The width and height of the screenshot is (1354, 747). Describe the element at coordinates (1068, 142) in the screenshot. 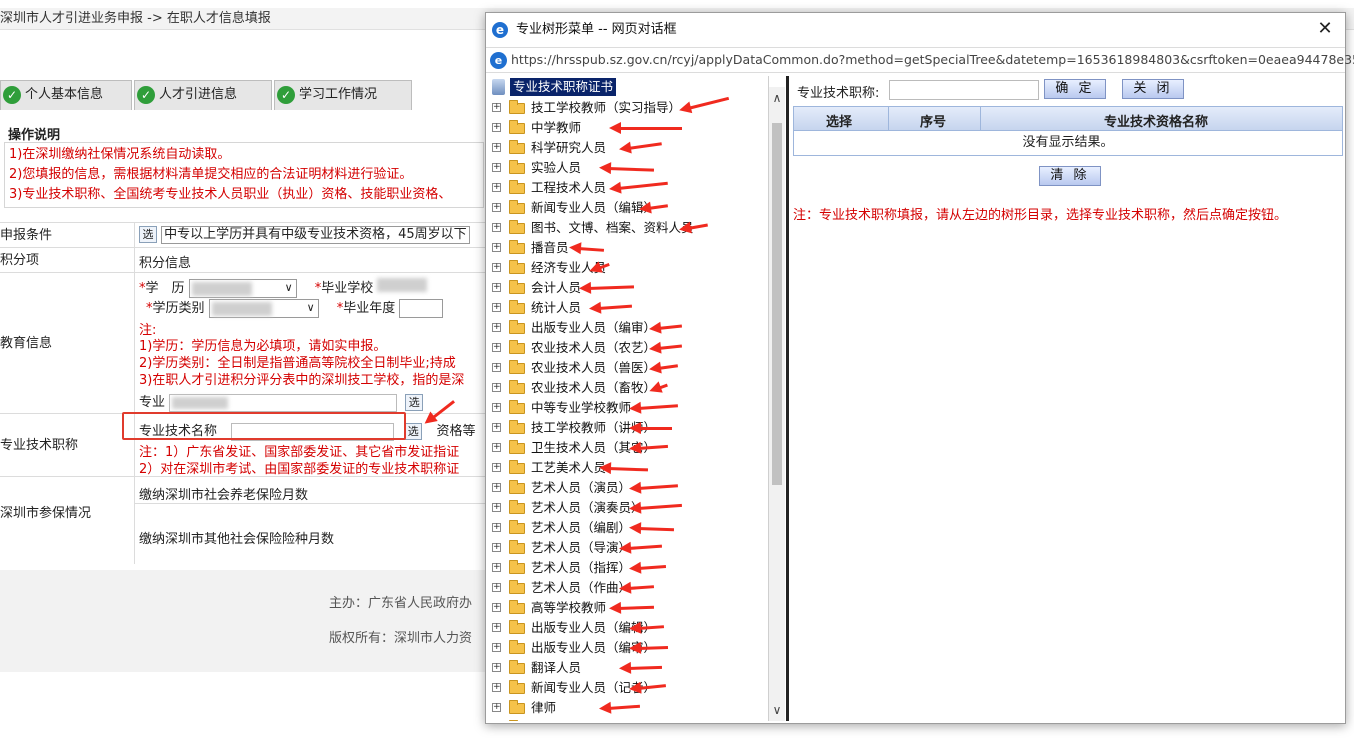

I see `grid-empty-message: 没有显示结果。` at that location.